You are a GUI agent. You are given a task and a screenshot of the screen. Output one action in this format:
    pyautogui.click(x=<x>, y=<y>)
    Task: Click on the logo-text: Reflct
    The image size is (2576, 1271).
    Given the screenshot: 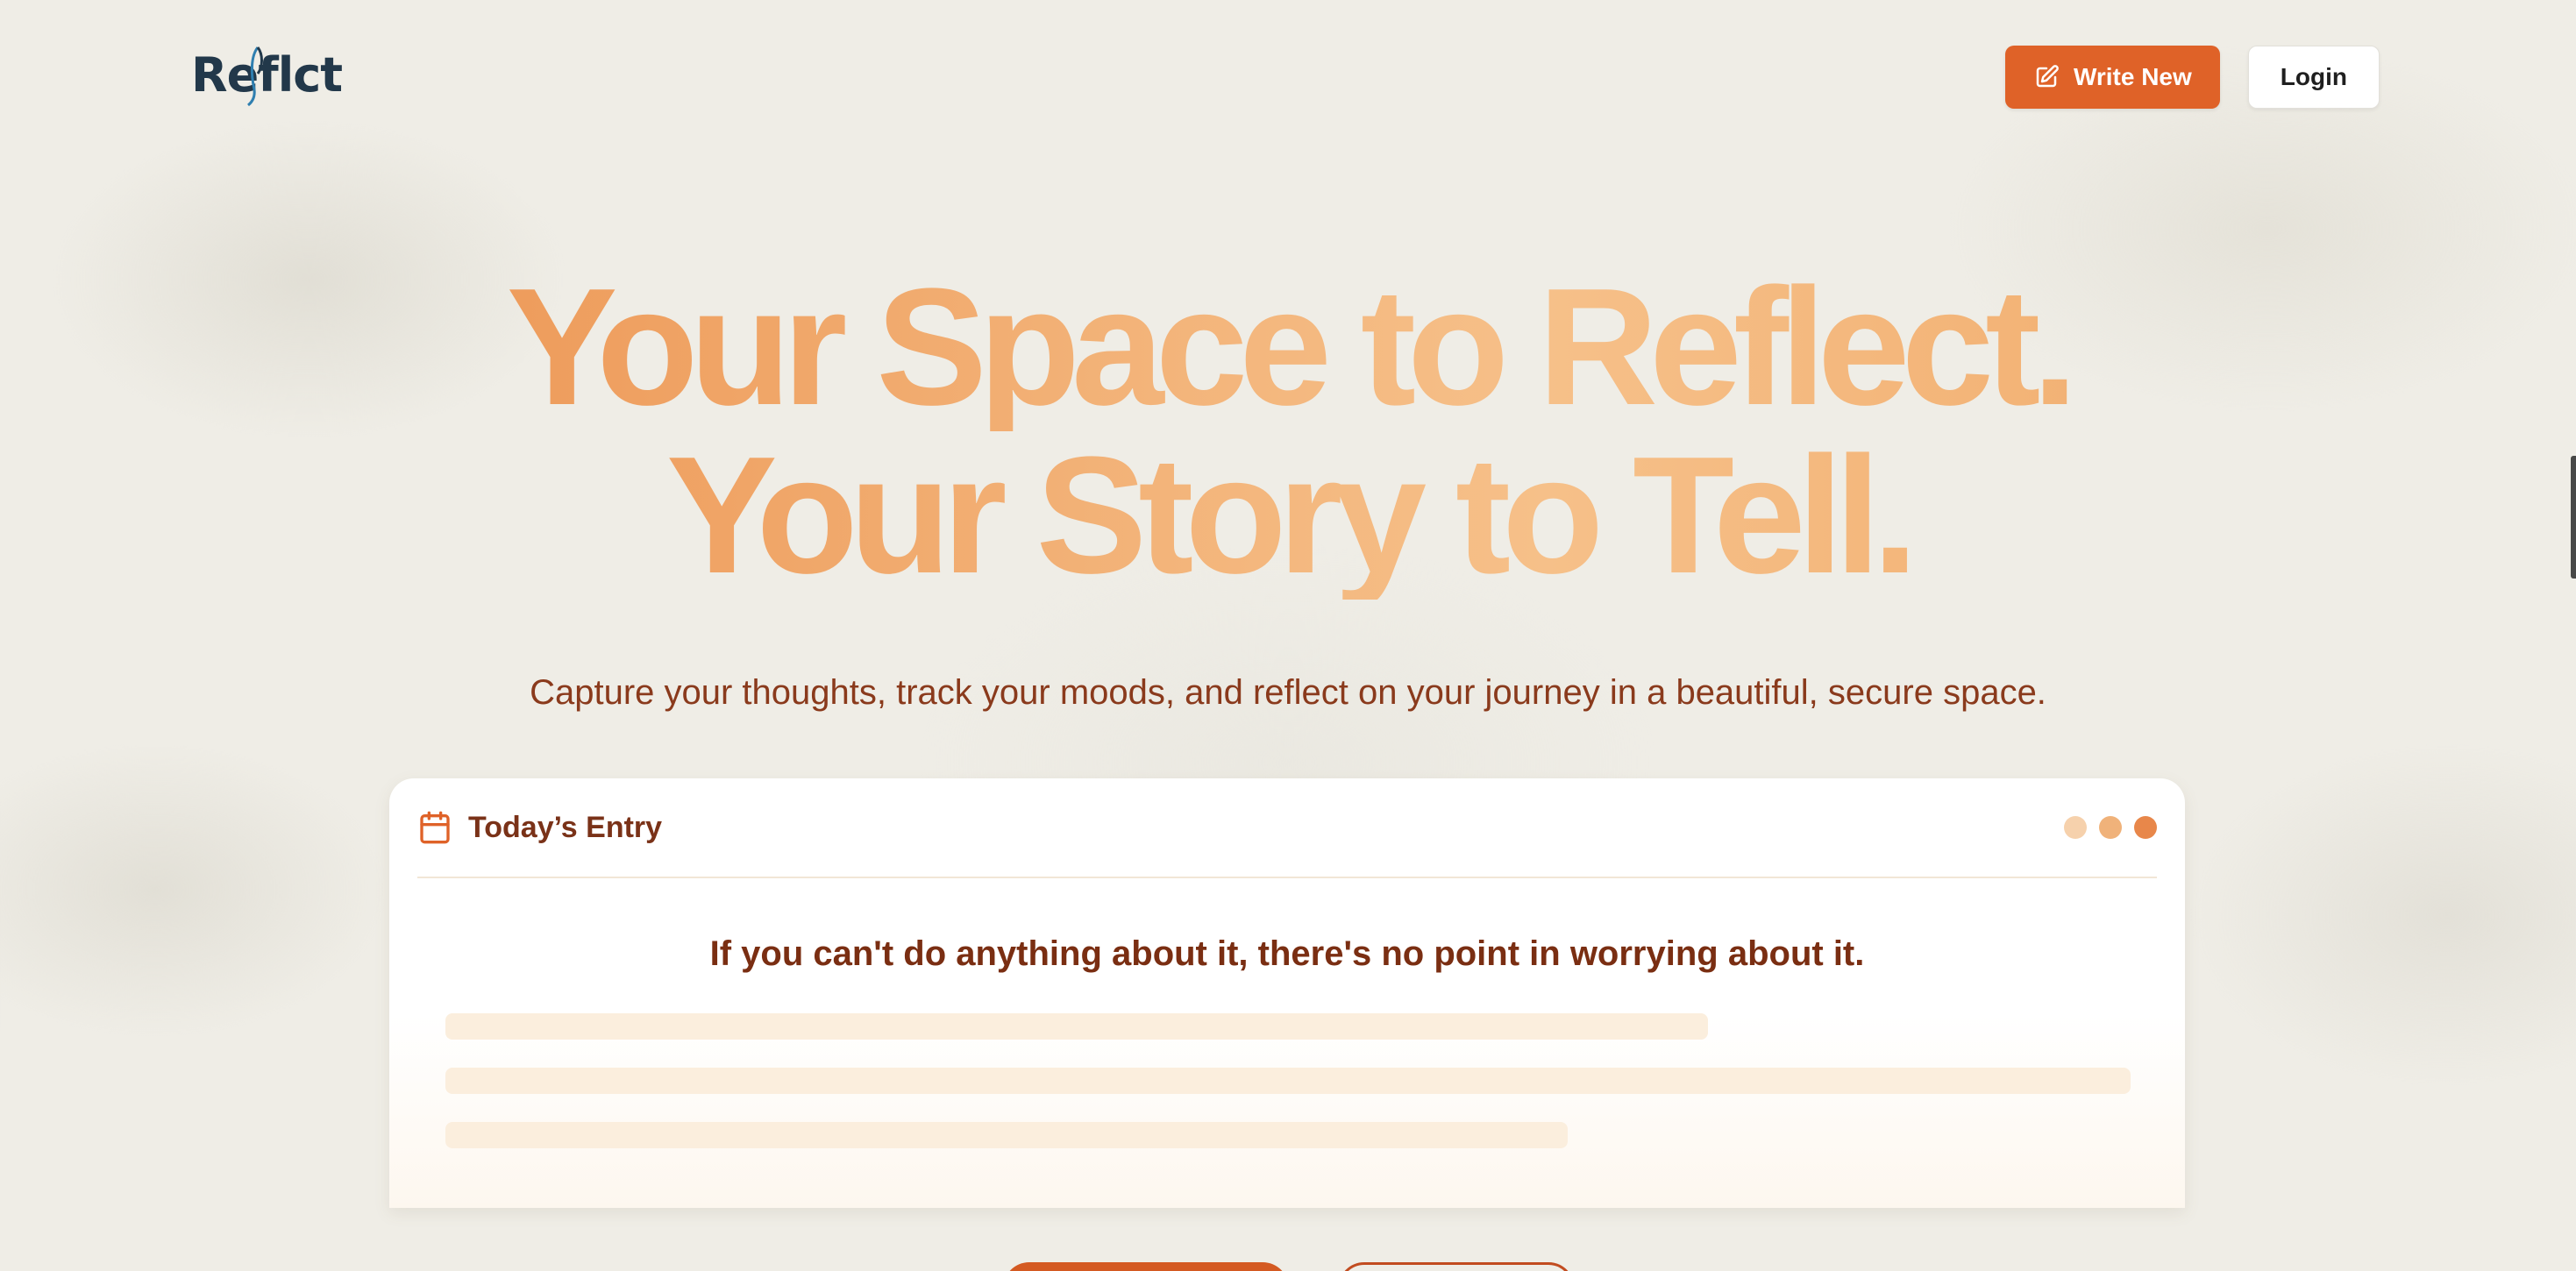 What is the action you would take?
    pyautogui.click(x=267, y=74)
    